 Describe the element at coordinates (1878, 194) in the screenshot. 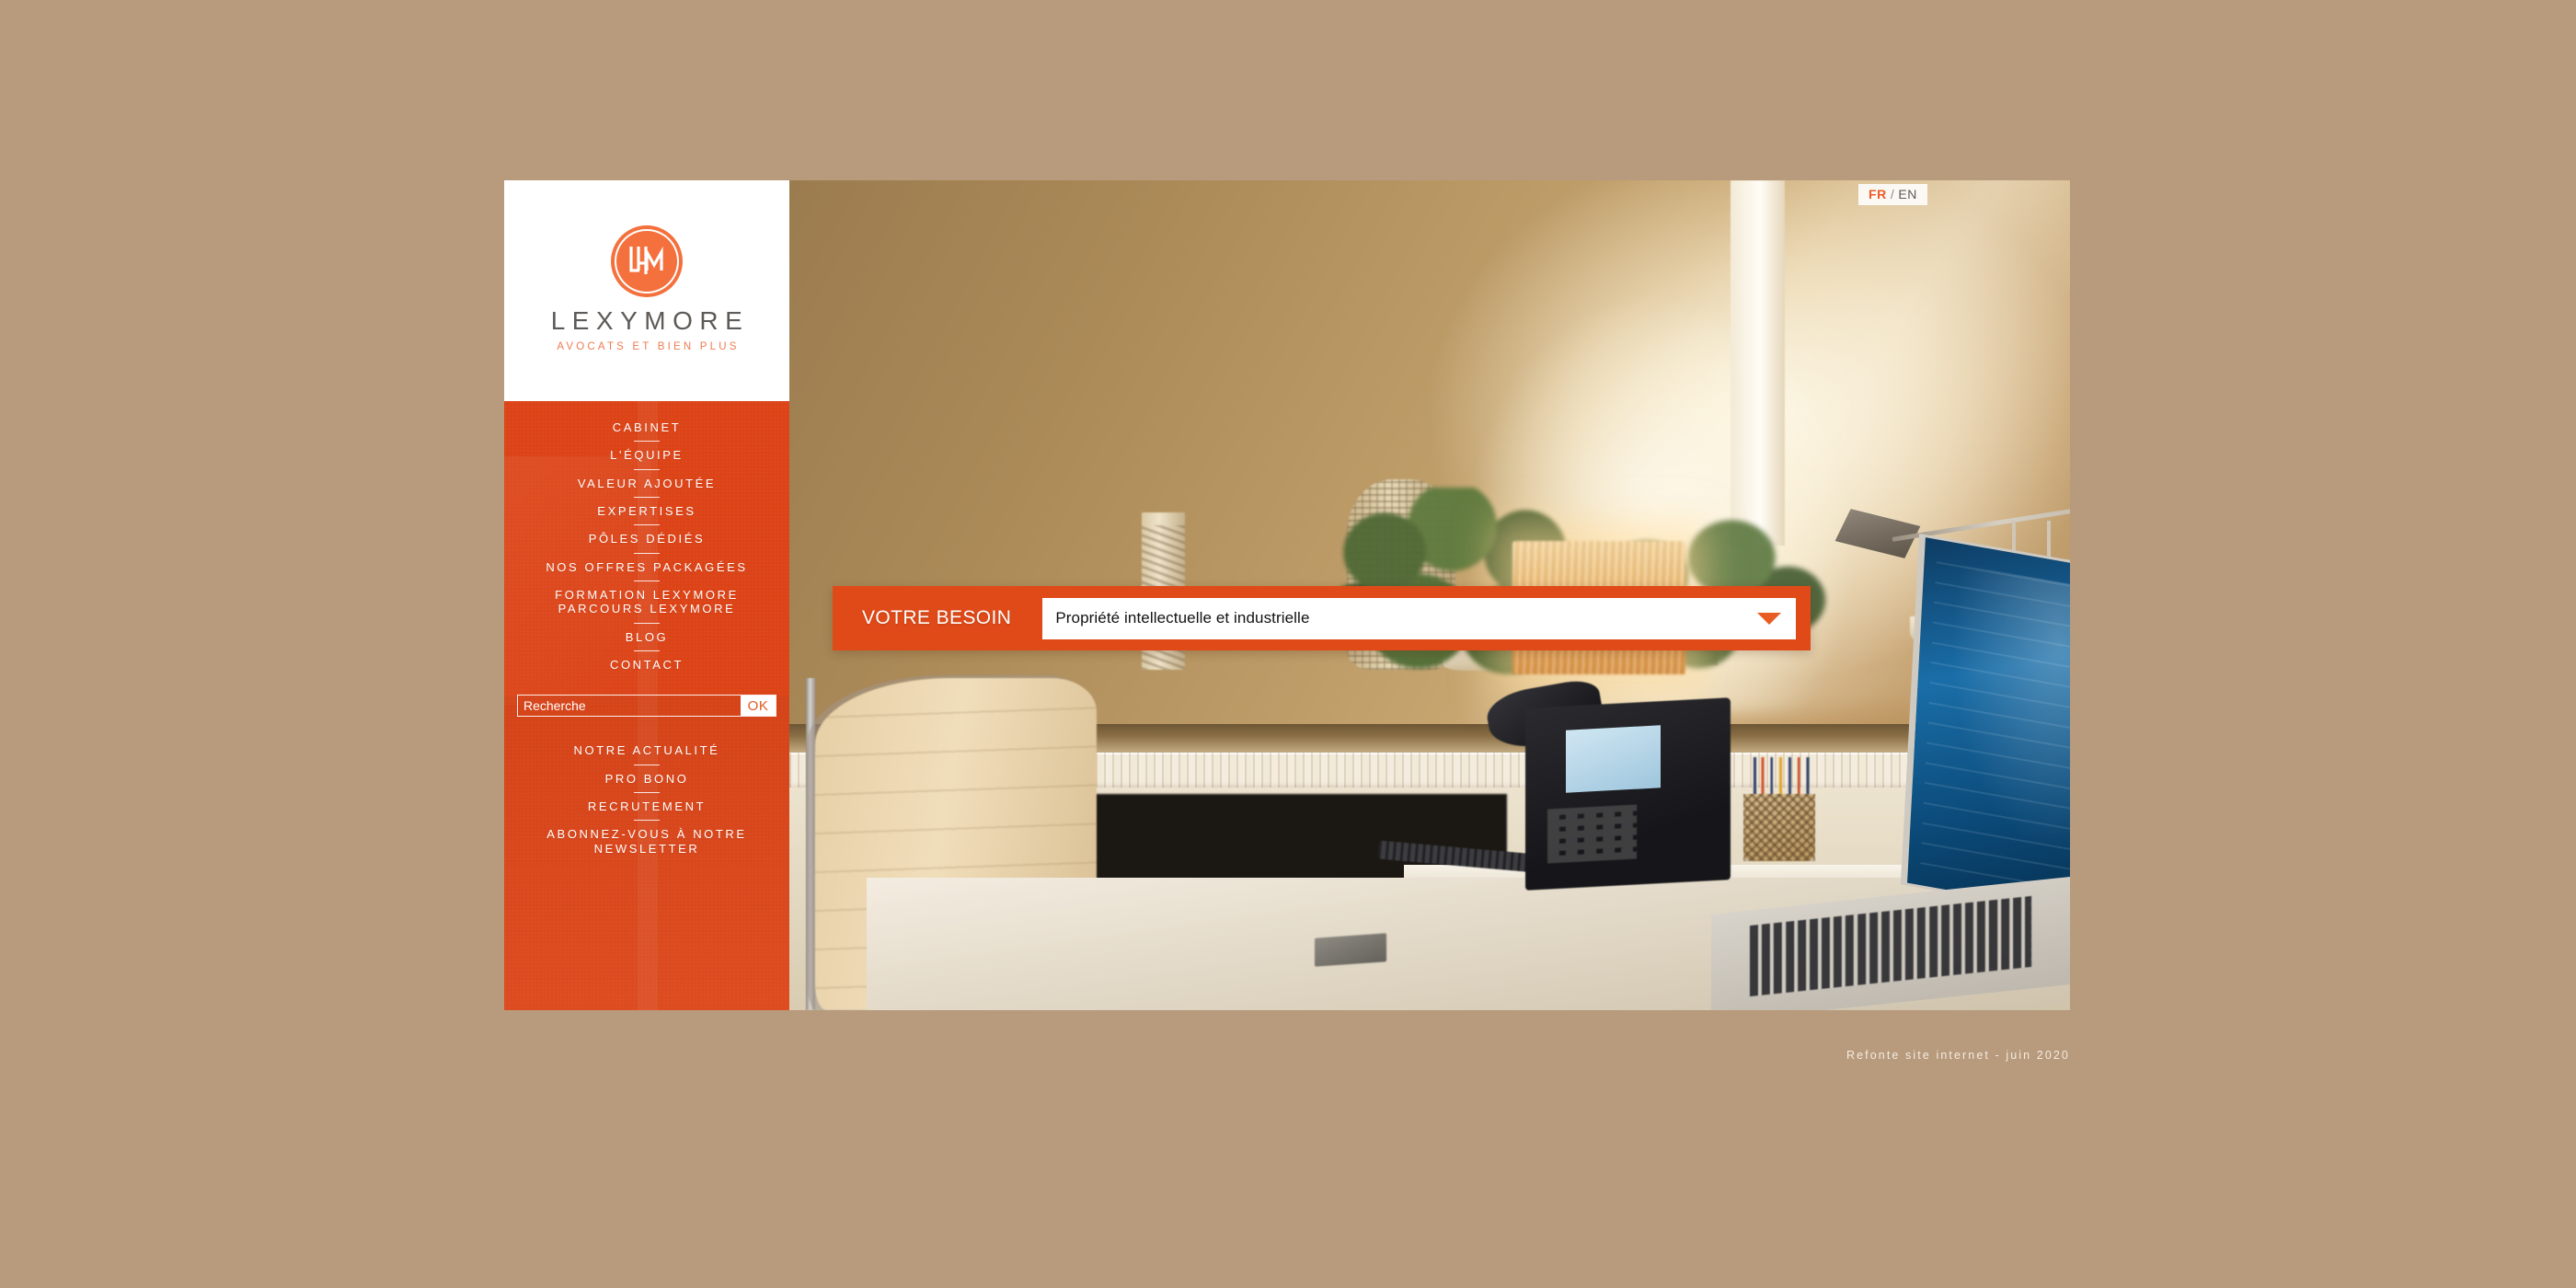

I see `lang-option-fr: FR` at that location.